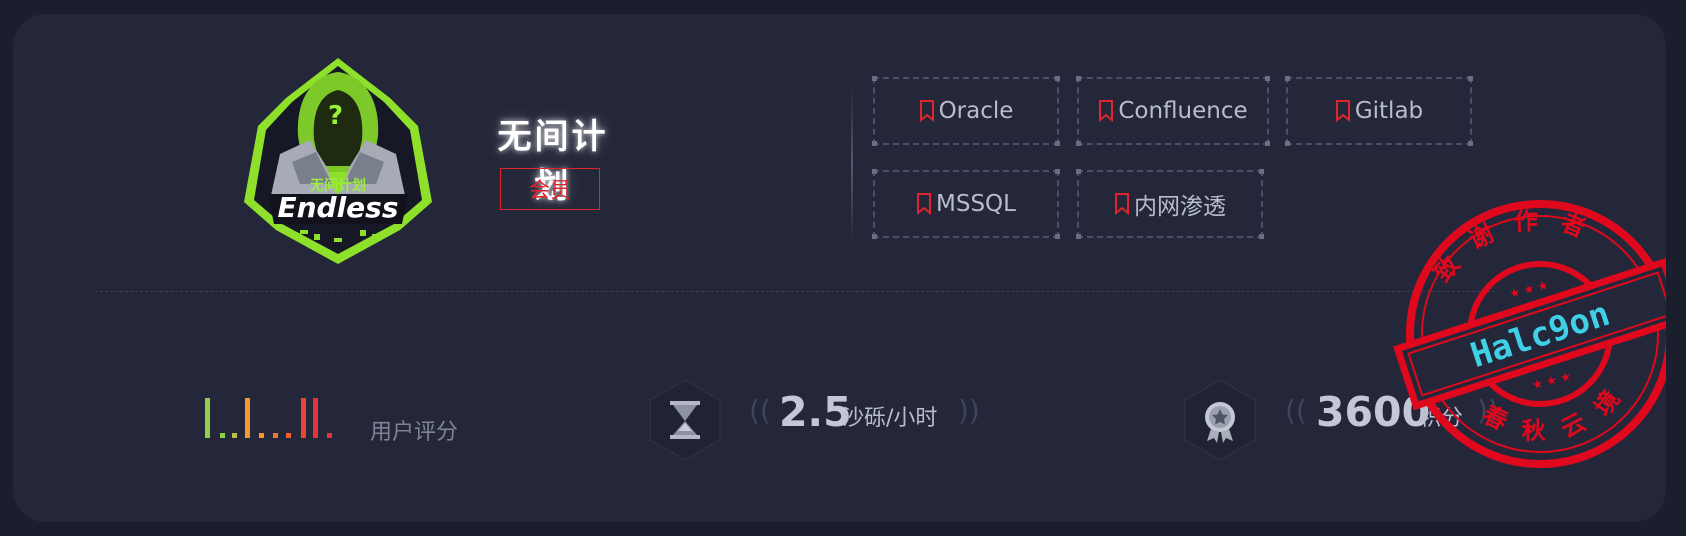 Image resolution: width=1686 pixels, height=536 pixels. I want to click on endless-logo-icon: ? 无间计划 Endless, so click(338, 161).